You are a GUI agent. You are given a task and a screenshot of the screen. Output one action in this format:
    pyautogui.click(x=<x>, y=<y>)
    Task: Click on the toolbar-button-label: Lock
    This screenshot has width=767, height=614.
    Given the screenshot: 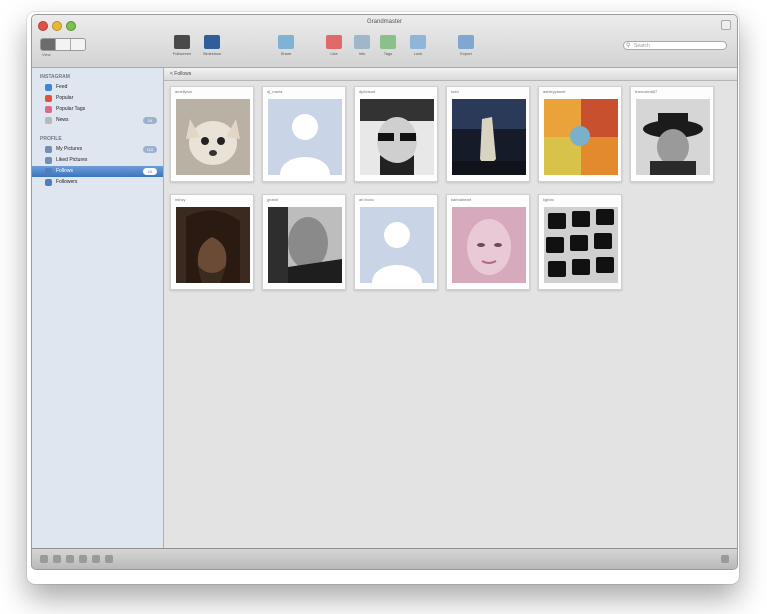 What is the action you would take?
    pyautogui.click(x=418, y=53)
    